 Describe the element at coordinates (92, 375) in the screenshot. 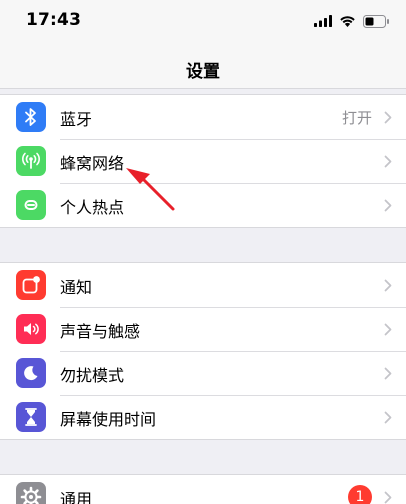

I see `settings-row-label: 勿扰模式` at that location.